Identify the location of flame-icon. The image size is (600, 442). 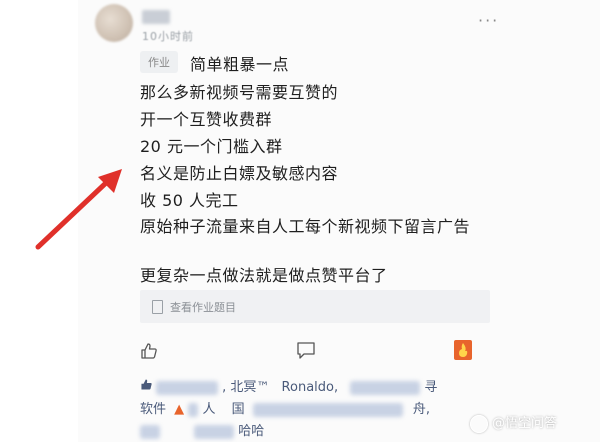
(463, 350).